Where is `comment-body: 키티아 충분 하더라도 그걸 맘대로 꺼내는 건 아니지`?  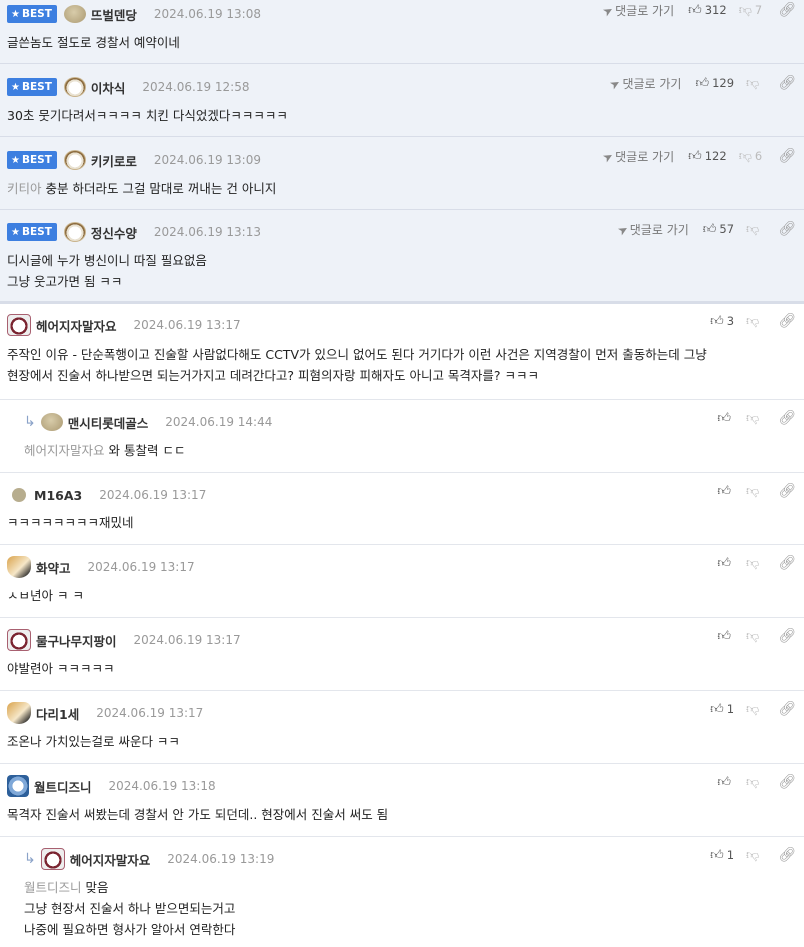 comment-body: 키티아 충분 하더라도 그걸 맘대로 꺼내는 건 아니지 is located at coordinates (142, 188).